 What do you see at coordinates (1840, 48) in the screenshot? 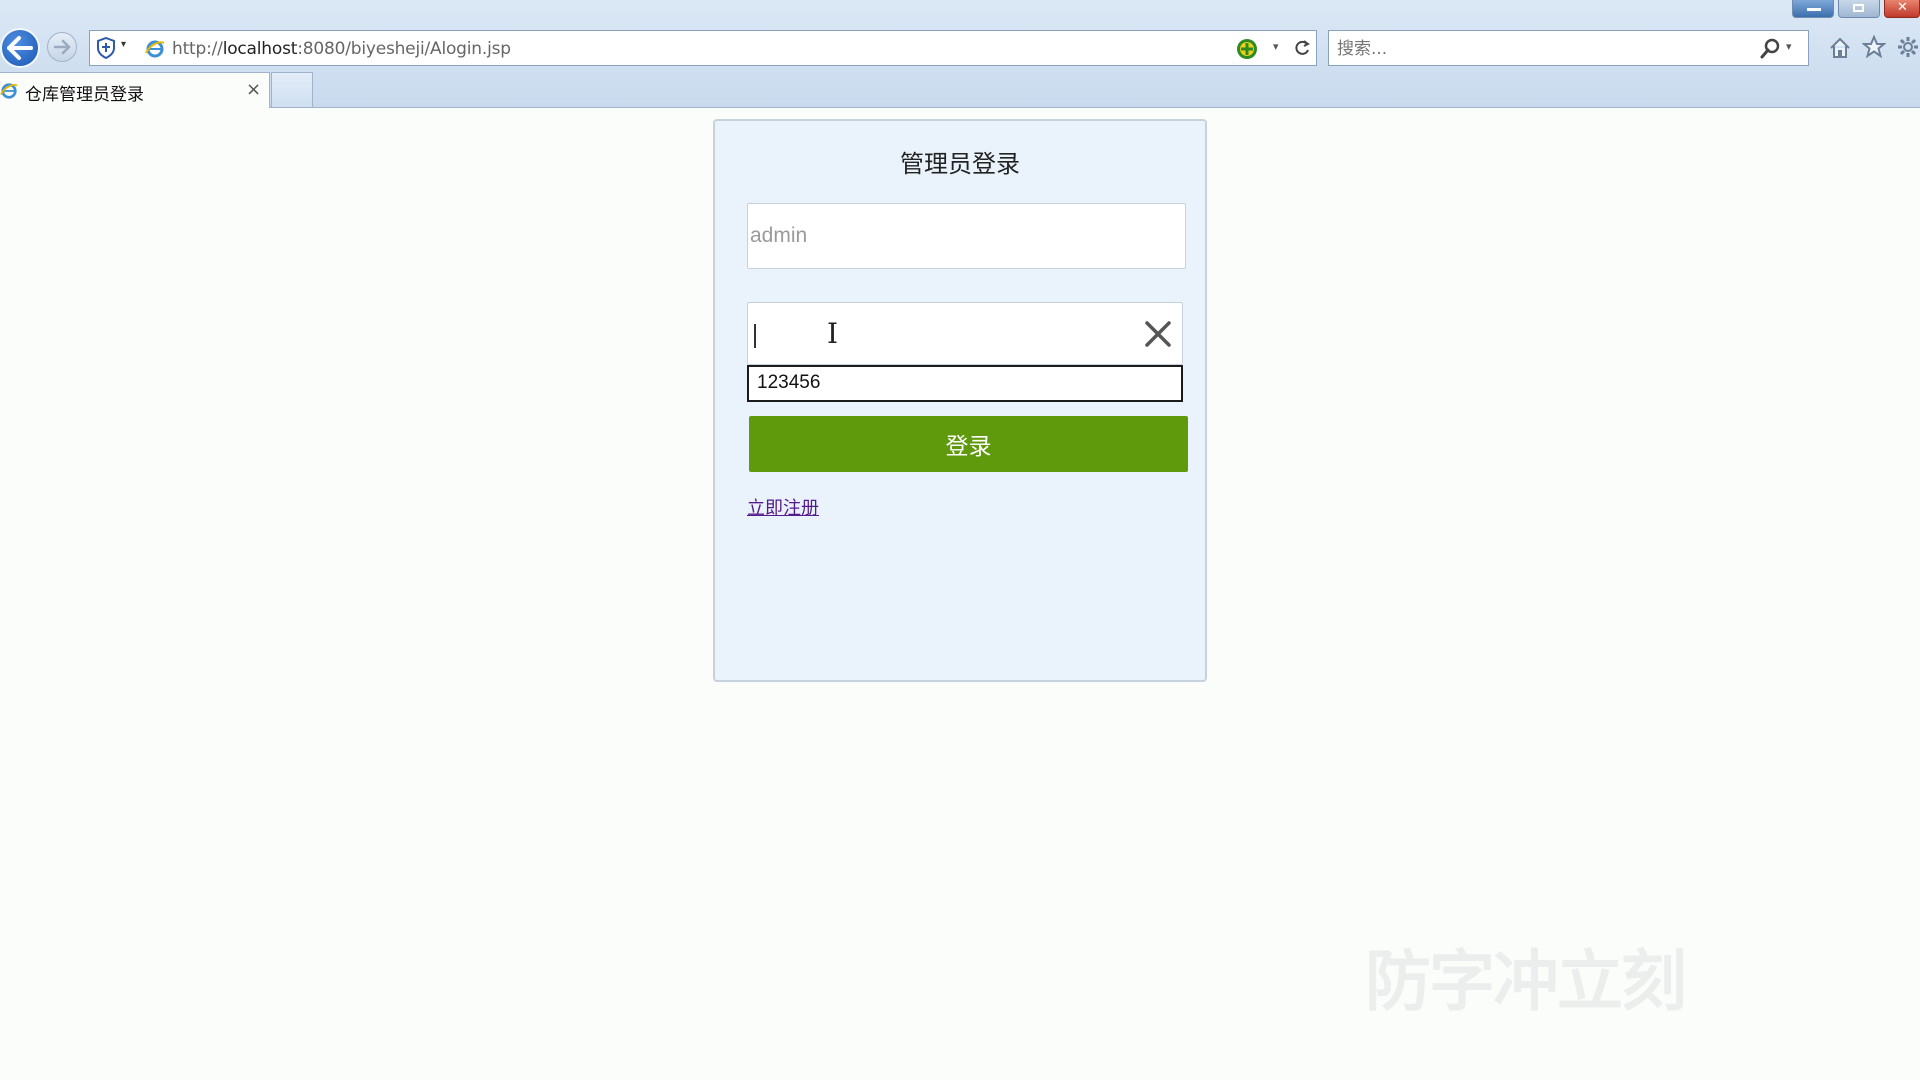
I see `home-icon` at bounding box center [1840, 48].